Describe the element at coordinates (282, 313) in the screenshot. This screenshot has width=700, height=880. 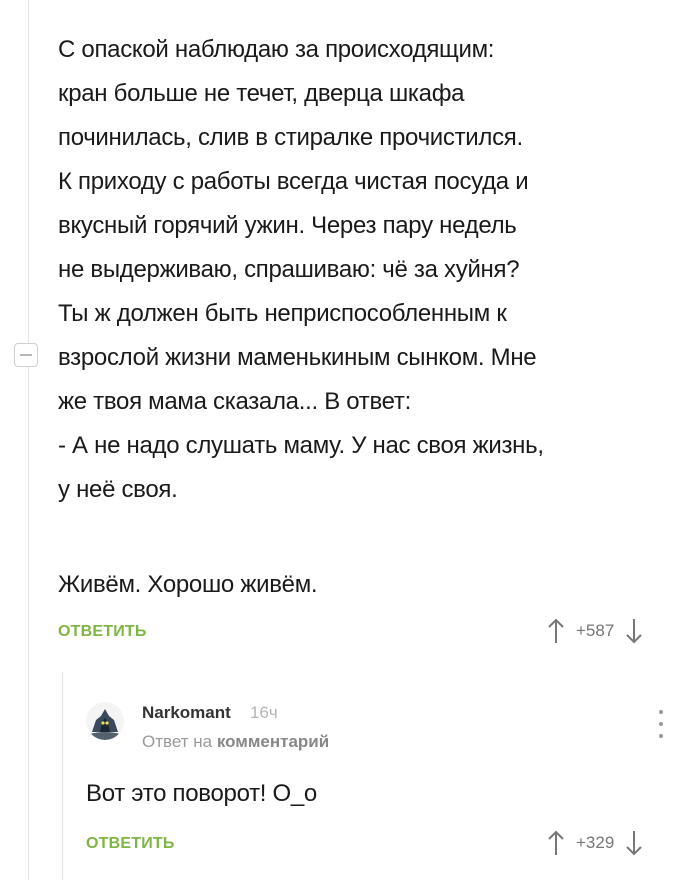
I see `comment-line: Ты ж должен быть неприспособленным к` at that location.